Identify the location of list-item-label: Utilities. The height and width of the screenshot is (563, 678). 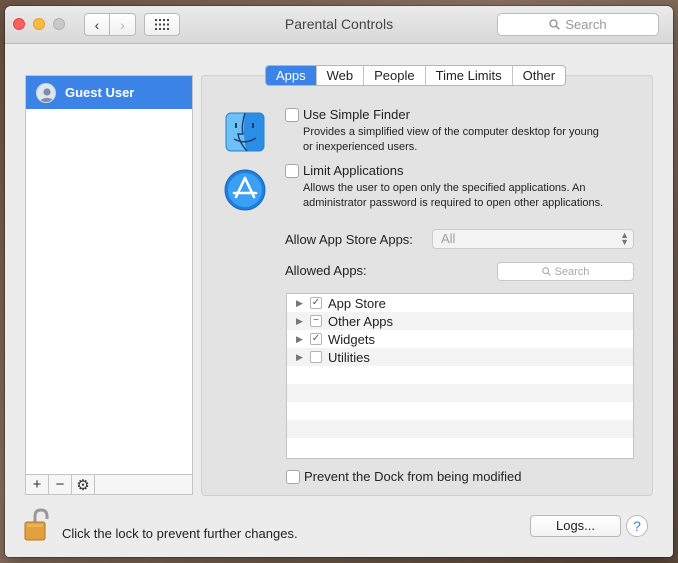
(349, 357).